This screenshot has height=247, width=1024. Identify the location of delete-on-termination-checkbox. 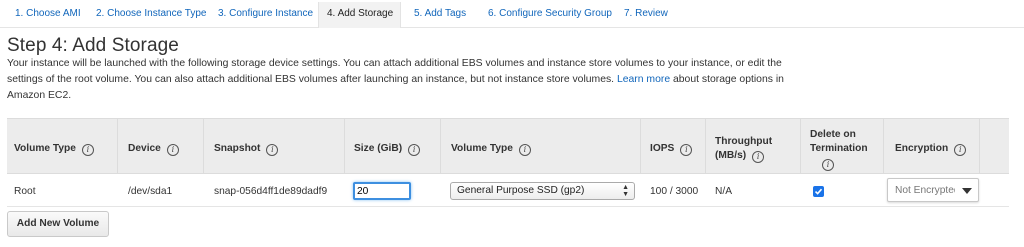
(818, 191).